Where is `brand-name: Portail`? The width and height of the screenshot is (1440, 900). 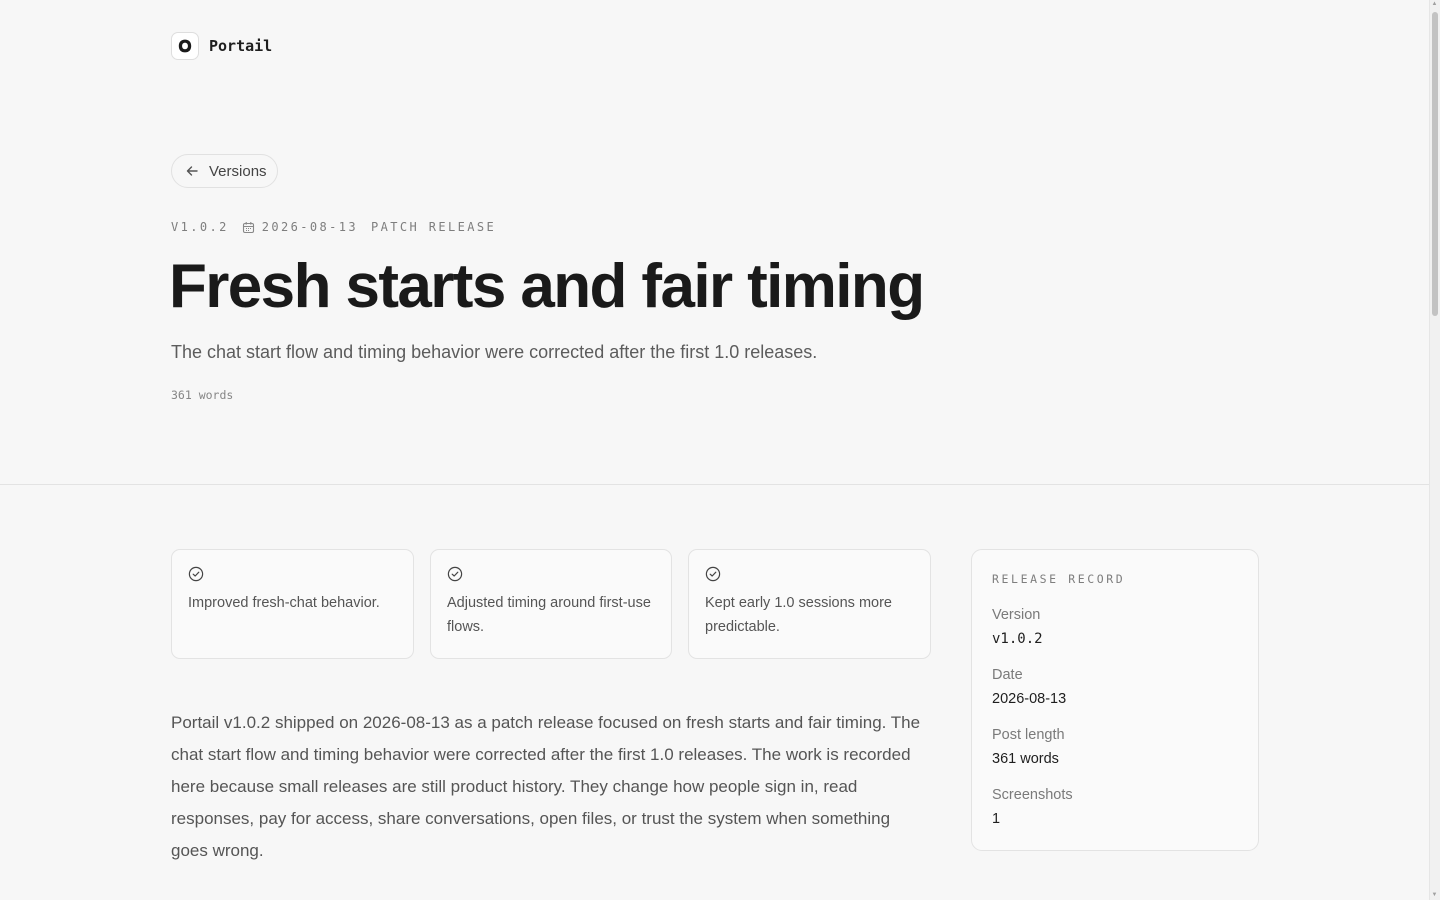 brand-name: Portail is located at coordinates (241, 46).